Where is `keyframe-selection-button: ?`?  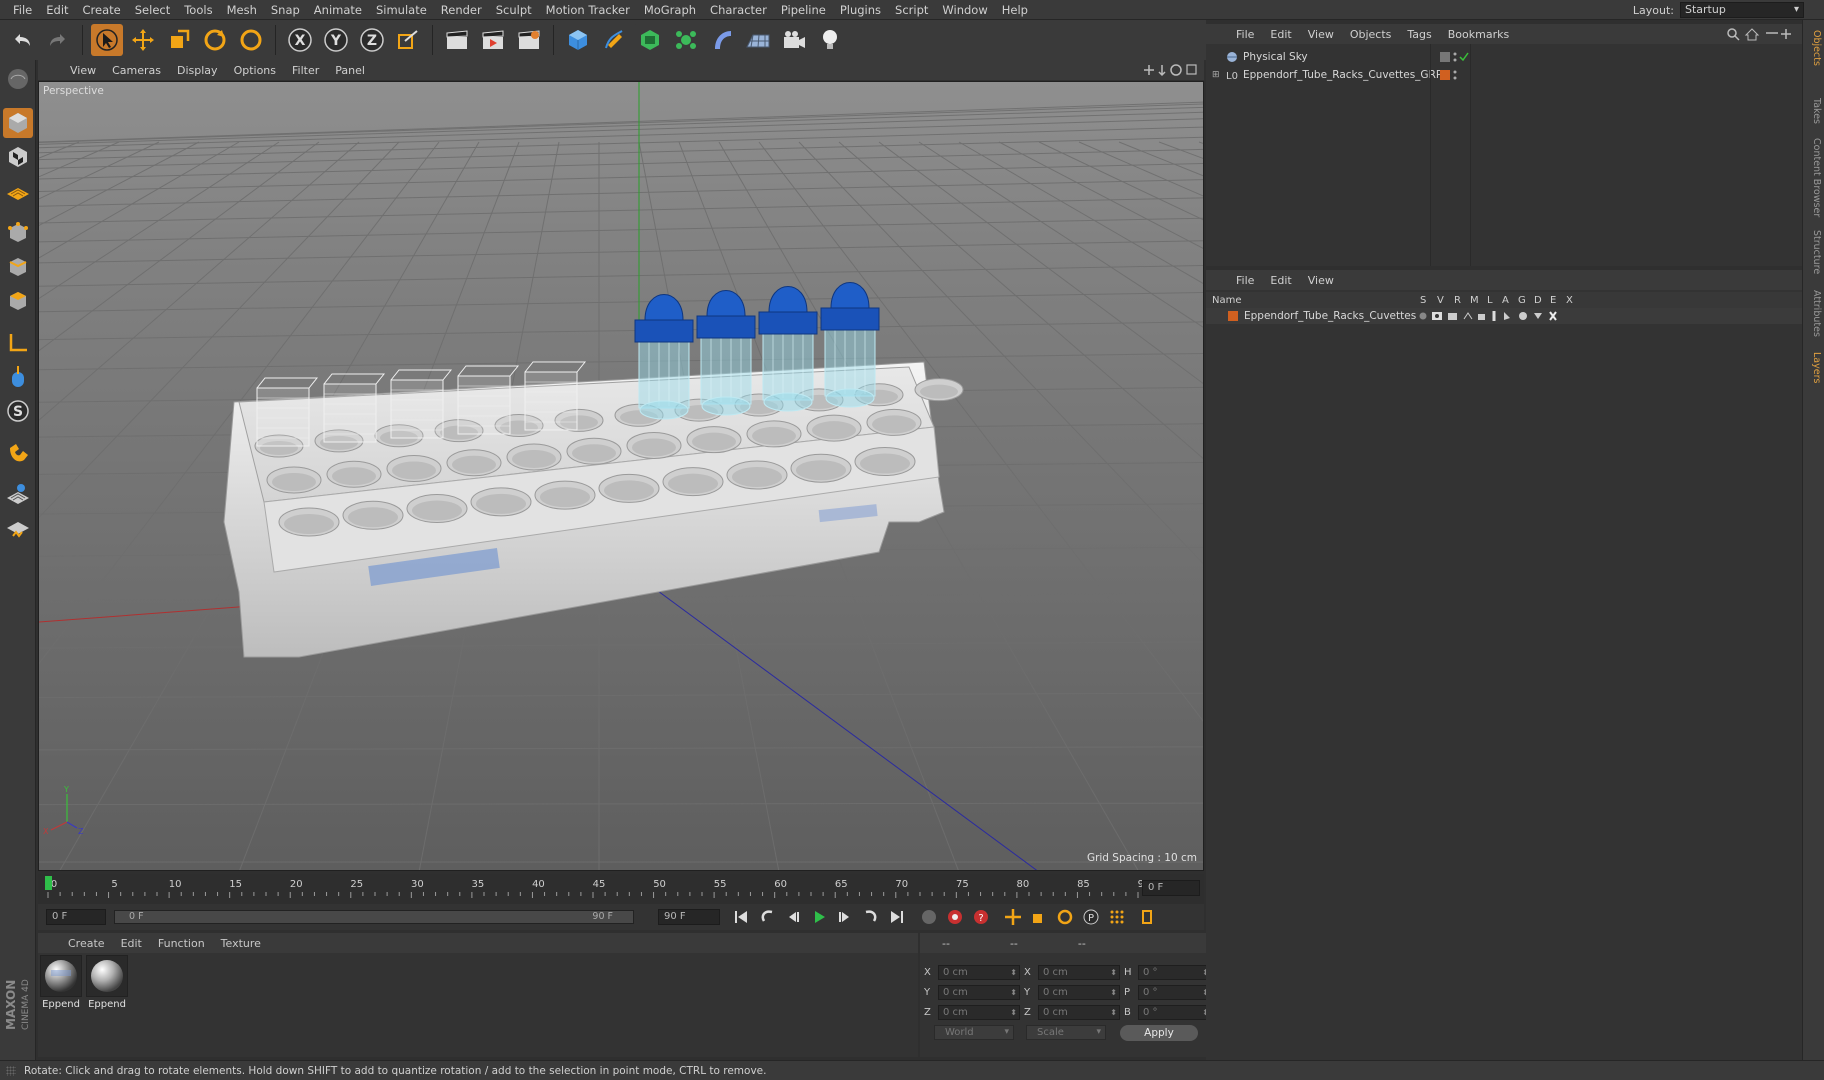 keyframe-selection-button: ? is located at coordinates (981, 917).